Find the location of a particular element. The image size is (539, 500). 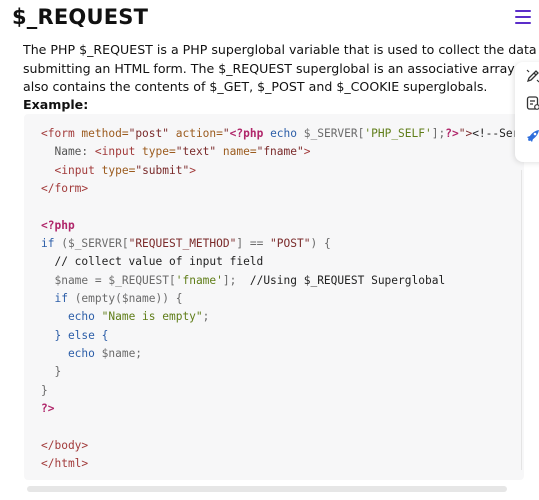

code-line-13: echo $name; is located at coordinates (92, 354).